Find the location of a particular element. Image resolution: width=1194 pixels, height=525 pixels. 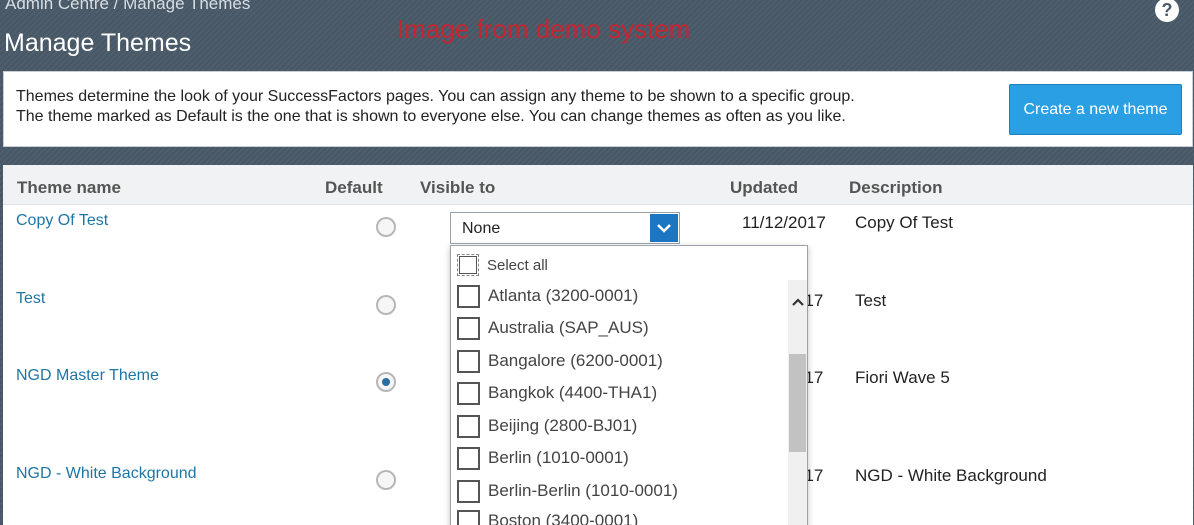

option-item: Boston (3400-0001) is located at coordinates (547, 516).